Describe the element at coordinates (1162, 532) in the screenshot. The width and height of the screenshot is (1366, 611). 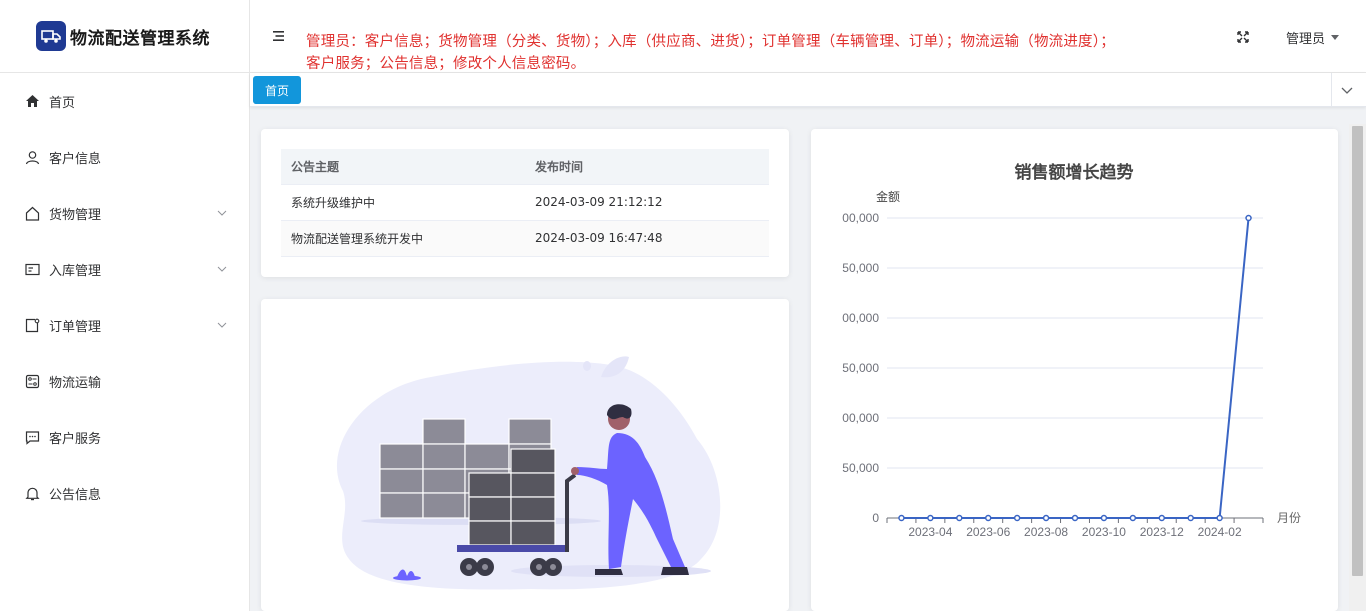
I see `x-tick-label: 2023-12` at that location.